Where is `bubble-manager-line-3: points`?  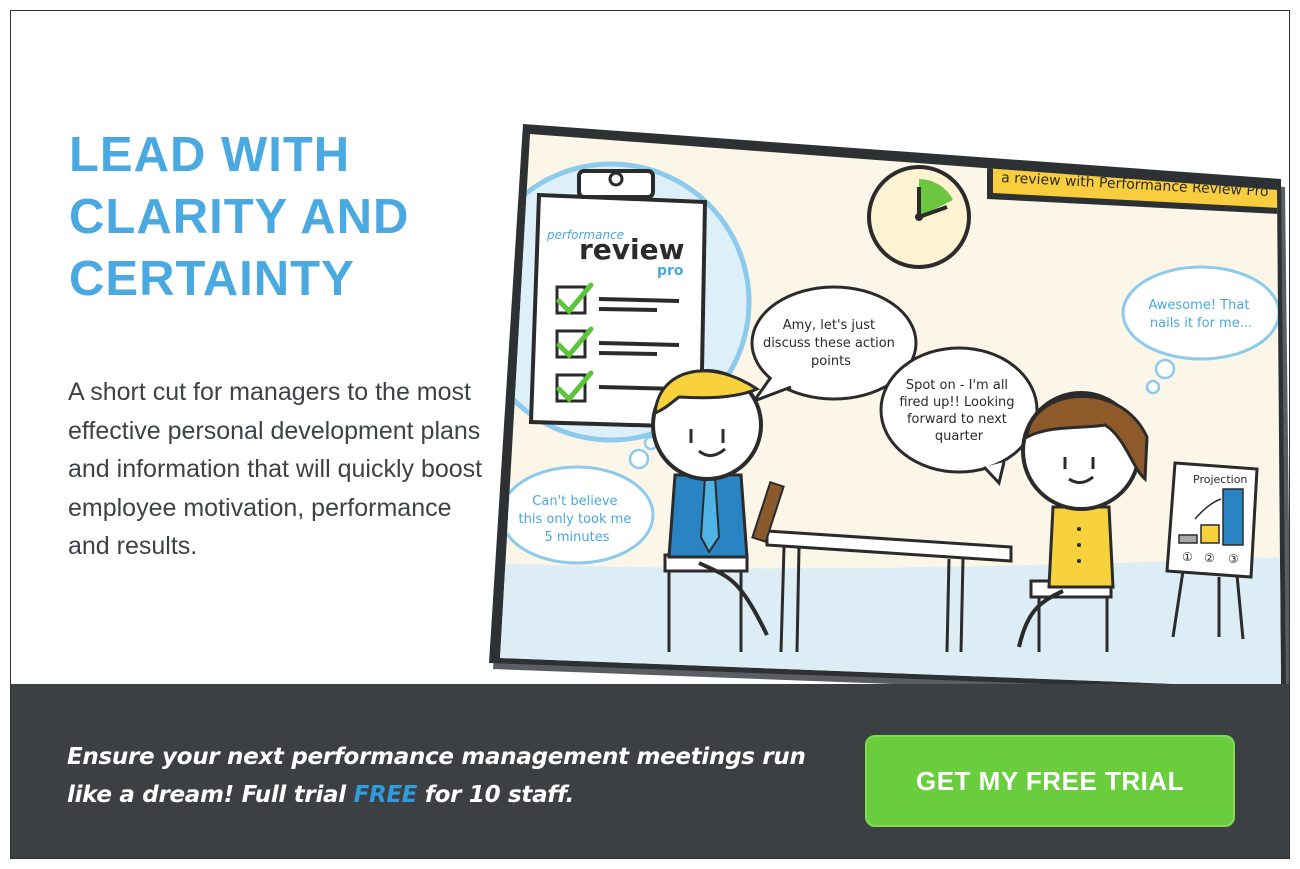
bubble-manager-line-3: points is located at coordinates (831, 361).